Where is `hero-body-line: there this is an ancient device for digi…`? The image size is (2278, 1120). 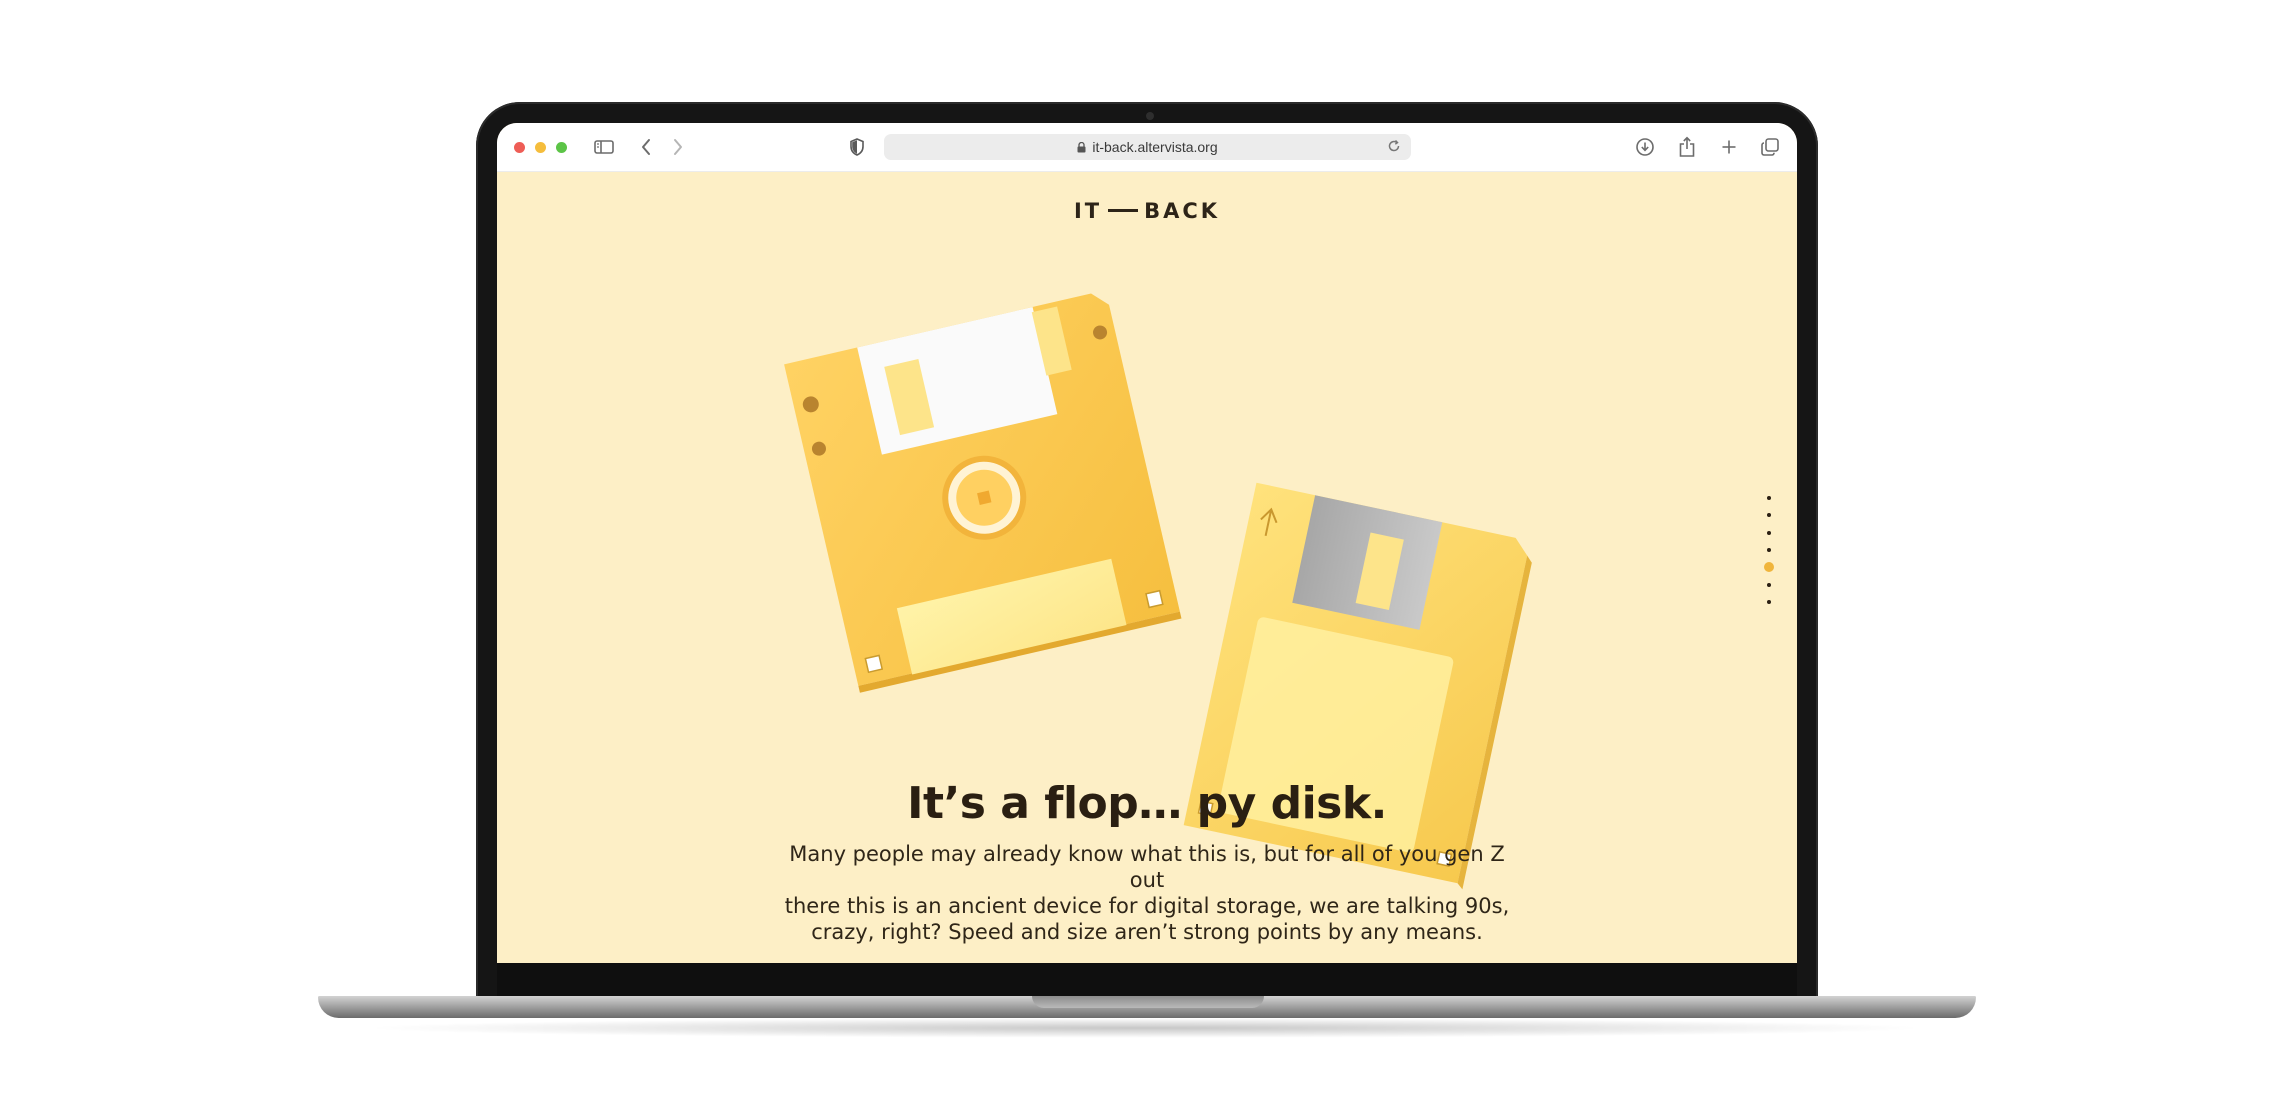
hero-body-line: there this is an ancient device for digi… is located at coordinates (1147, 906).